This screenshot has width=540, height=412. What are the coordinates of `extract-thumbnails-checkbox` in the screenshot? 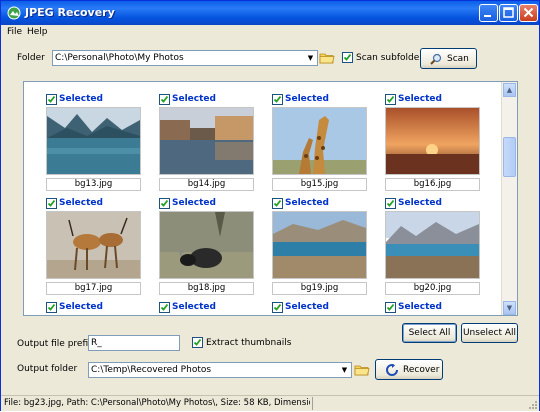 It's located at (197, 342).